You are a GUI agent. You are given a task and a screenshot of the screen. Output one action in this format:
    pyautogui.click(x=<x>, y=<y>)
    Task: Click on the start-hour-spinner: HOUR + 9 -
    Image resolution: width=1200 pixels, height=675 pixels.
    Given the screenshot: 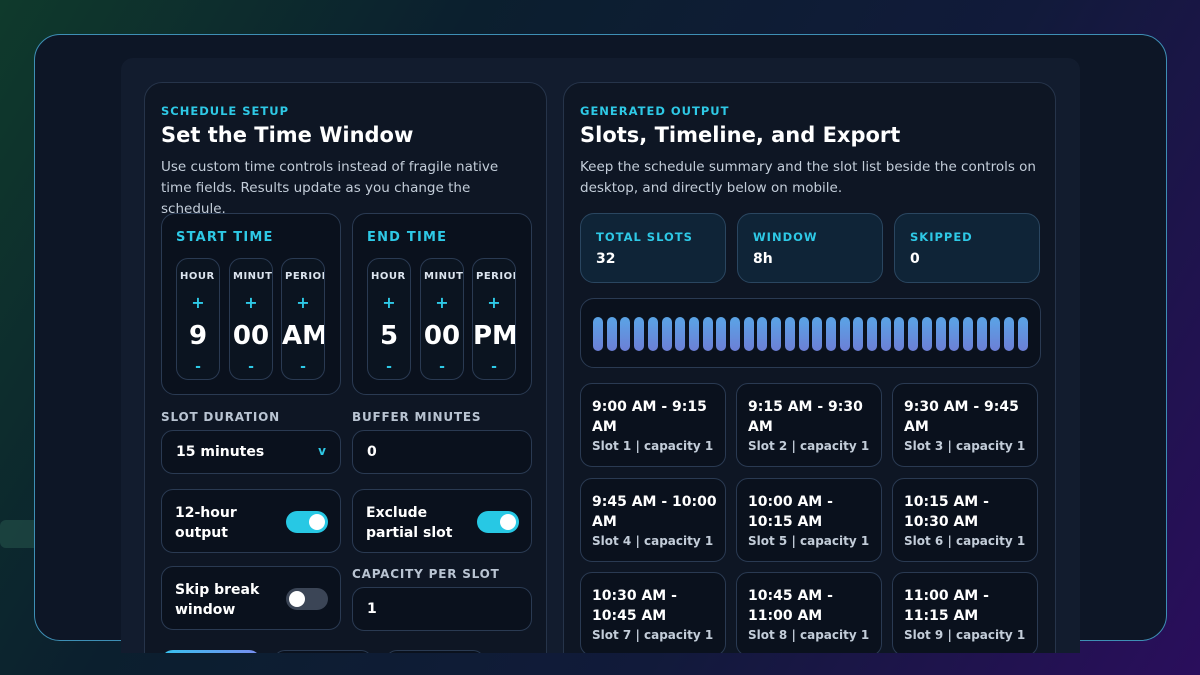 What is the action you would take?
    pyautogui.click(x=198, y=319)
    